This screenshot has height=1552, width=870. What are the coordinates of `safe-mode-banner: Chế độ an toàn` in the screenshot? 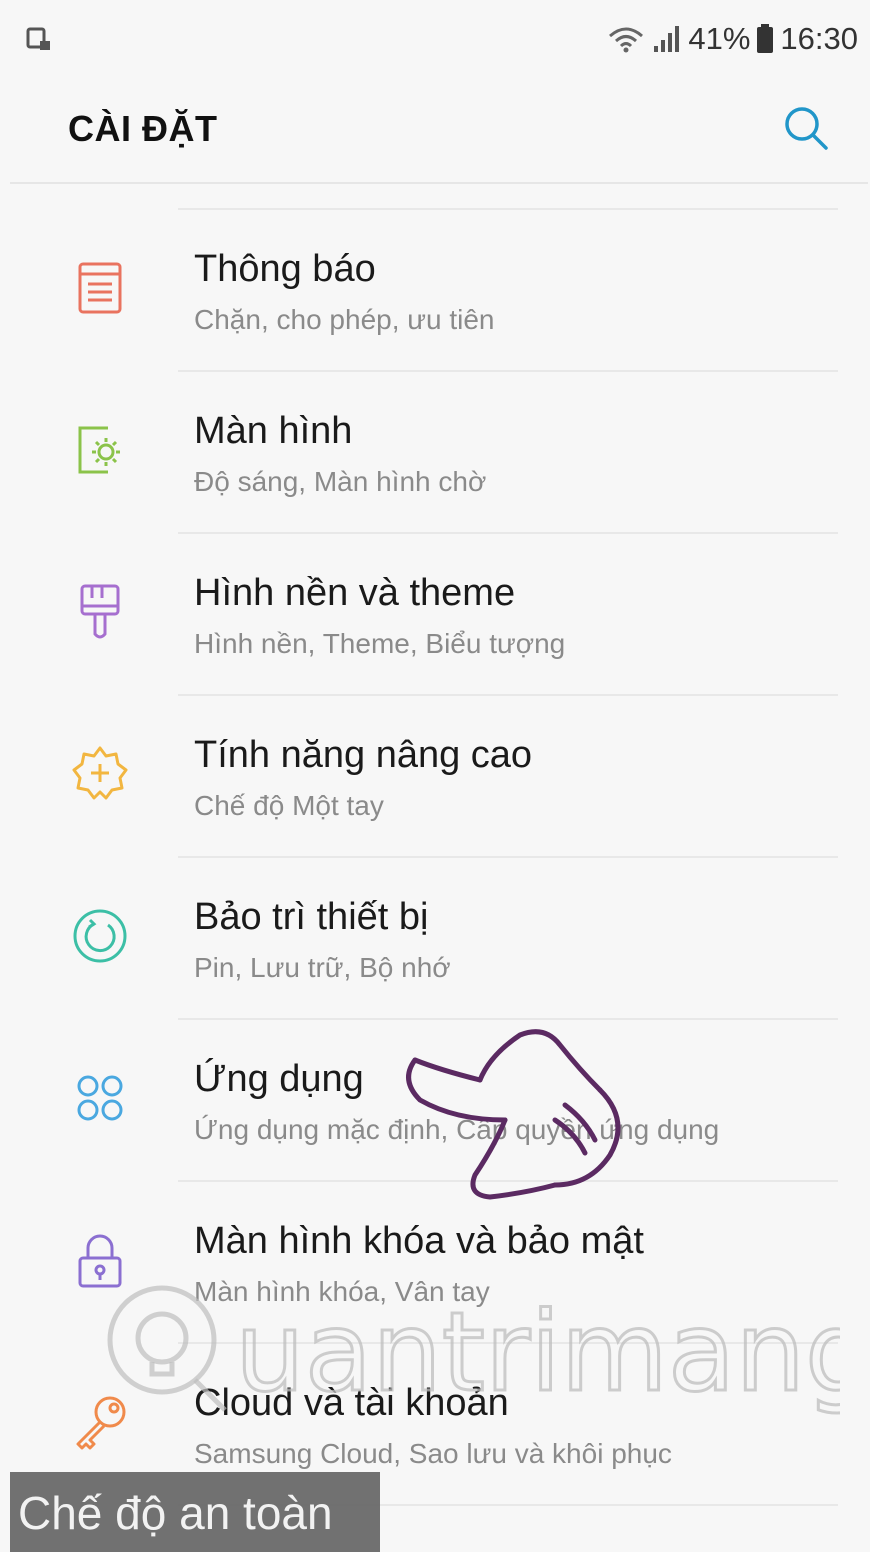 It's located at (195, 1512).